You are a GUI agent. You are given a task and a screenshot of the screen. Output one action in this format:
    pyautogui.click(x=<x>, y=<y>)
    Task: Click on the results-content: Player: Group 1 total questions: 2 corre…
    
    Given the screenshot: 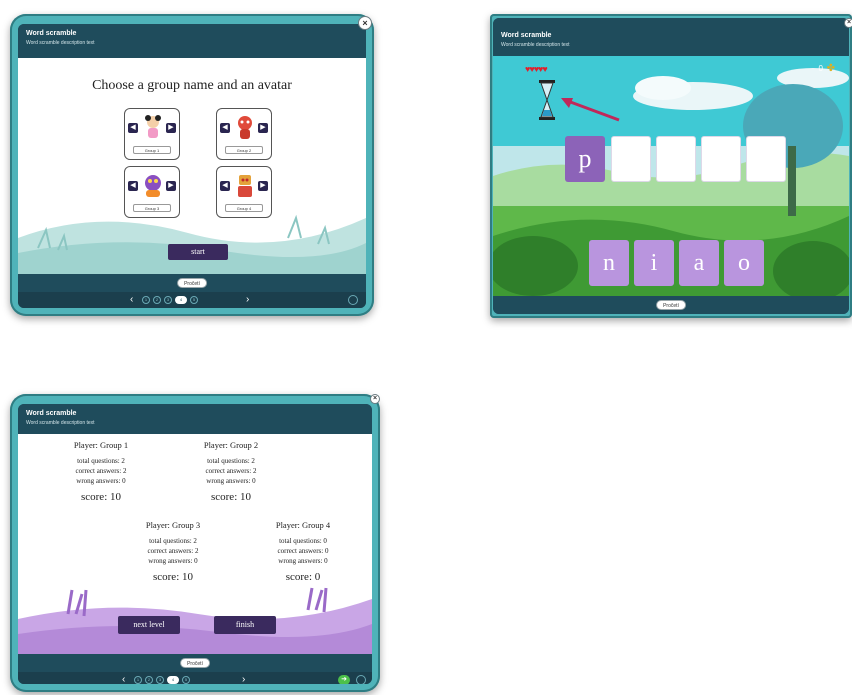 What is the action you would take?
    pyautogui.click(x=195, y=544)
    